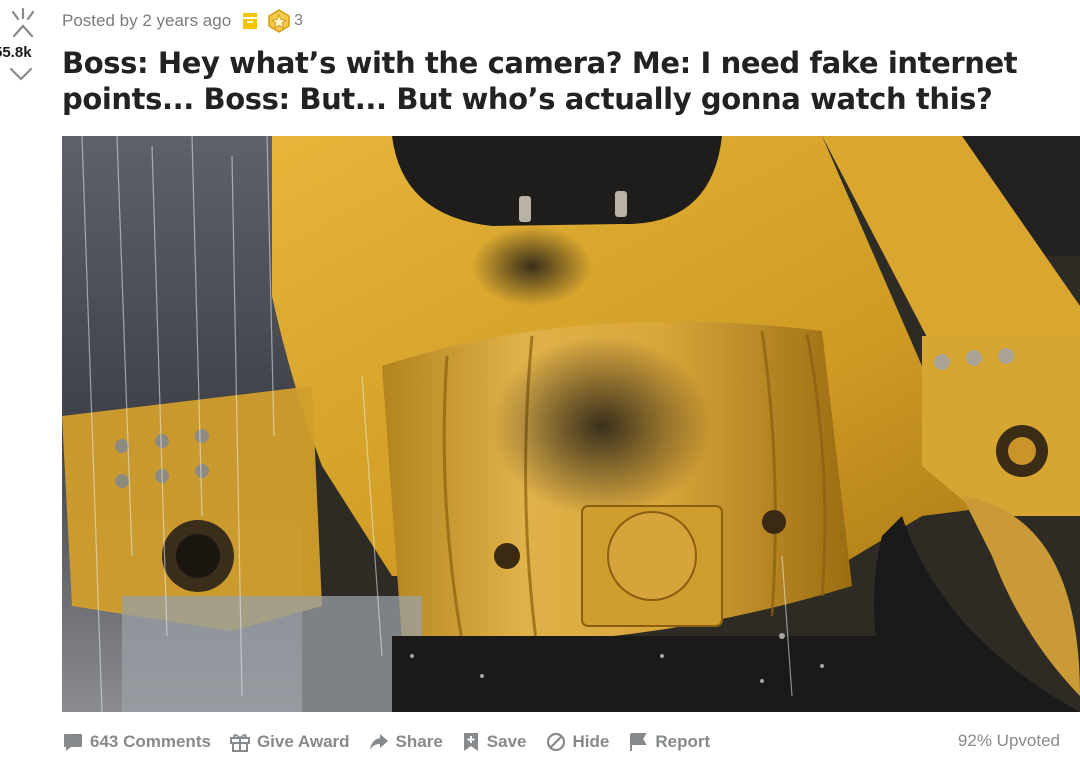 The width and height of the screenshot is (1080, 770). What do you see at coordinates (147, 20) in the screenshot?
I see `posted-by-text: Posted by 2 years ago` at bounding box center [147, 20].